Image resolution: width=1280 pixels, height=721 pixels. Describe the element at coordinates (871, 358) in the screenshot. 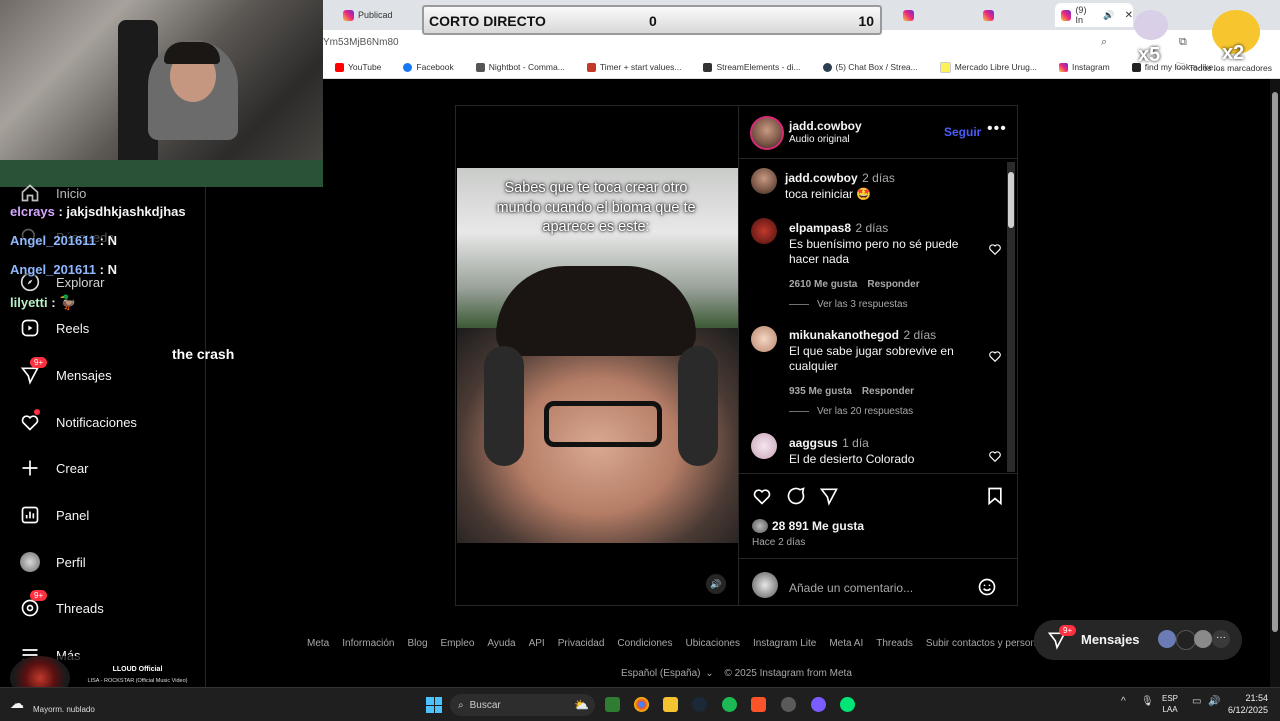

I see `comment-text: El que sabe jugar sobrevive en cualquier` at that location.